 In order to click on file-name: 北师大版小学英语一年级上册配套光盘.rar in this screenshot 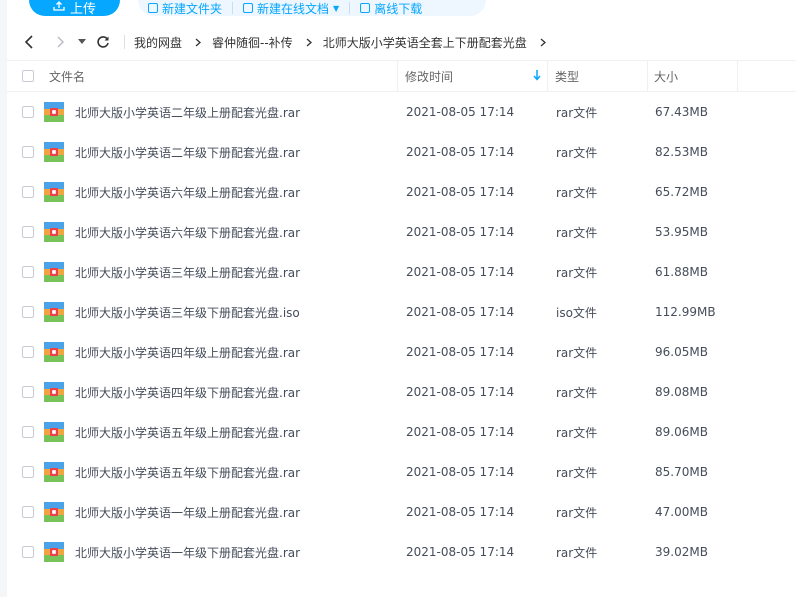, I will do `click(187, 512)`.